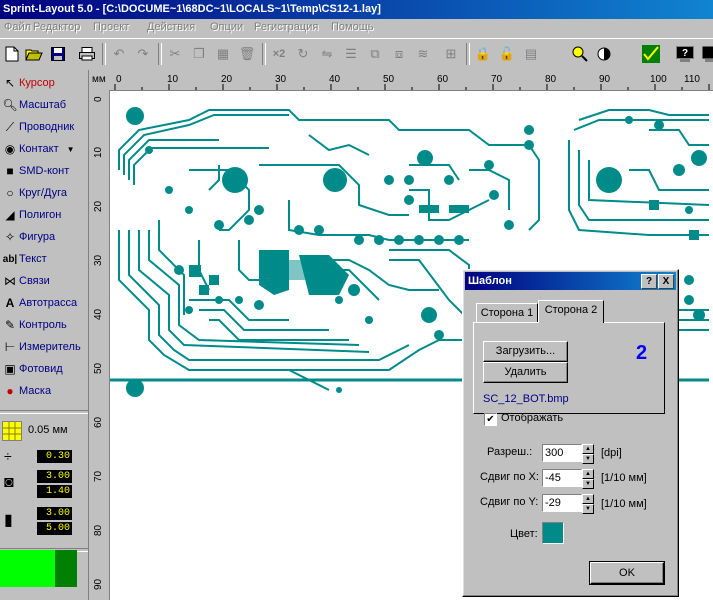 This screenshot has height=600, width=713. What do you see at coordinates (27, 568) in the screenshot?
I see `layer-color-swatch` at bounding box center [27, 568].